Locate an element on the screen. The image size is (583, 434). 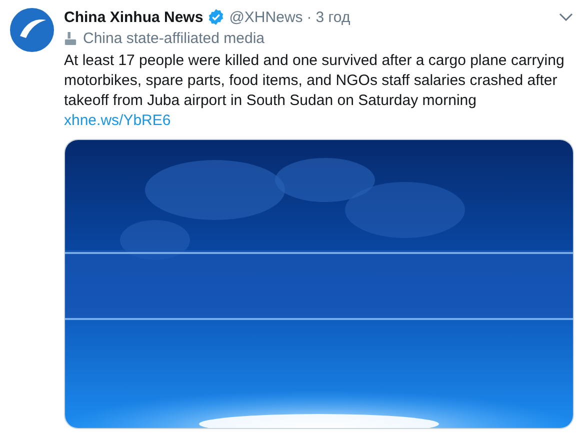
podium-icon is located at coordinates (70, 38).